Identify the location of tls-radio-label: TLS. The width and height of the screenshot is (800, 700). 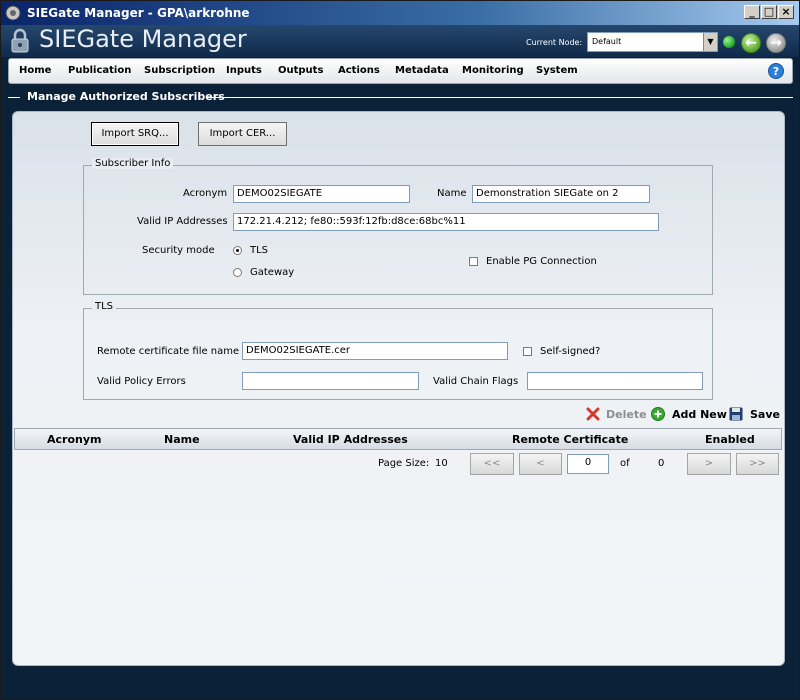
(259, 250).